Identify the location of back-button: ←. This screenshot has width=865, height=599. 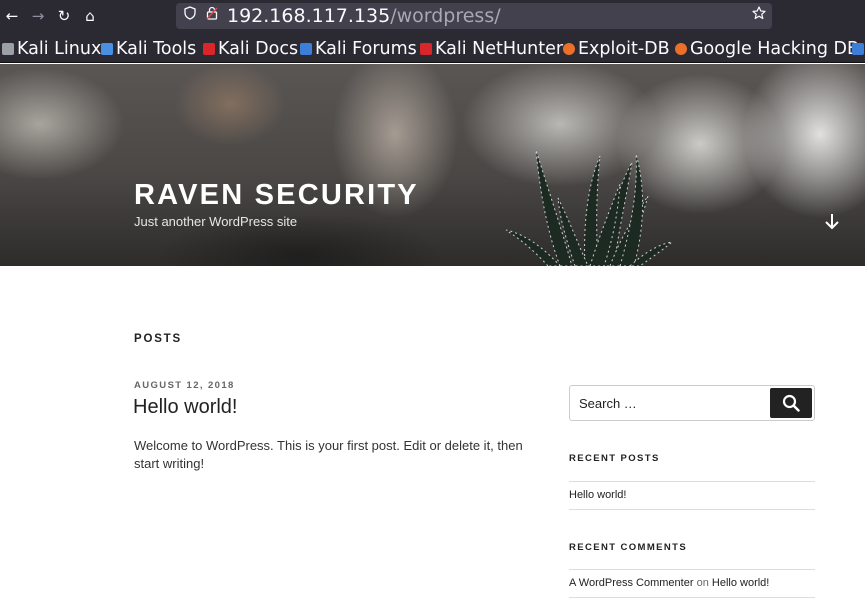
(12, 16).